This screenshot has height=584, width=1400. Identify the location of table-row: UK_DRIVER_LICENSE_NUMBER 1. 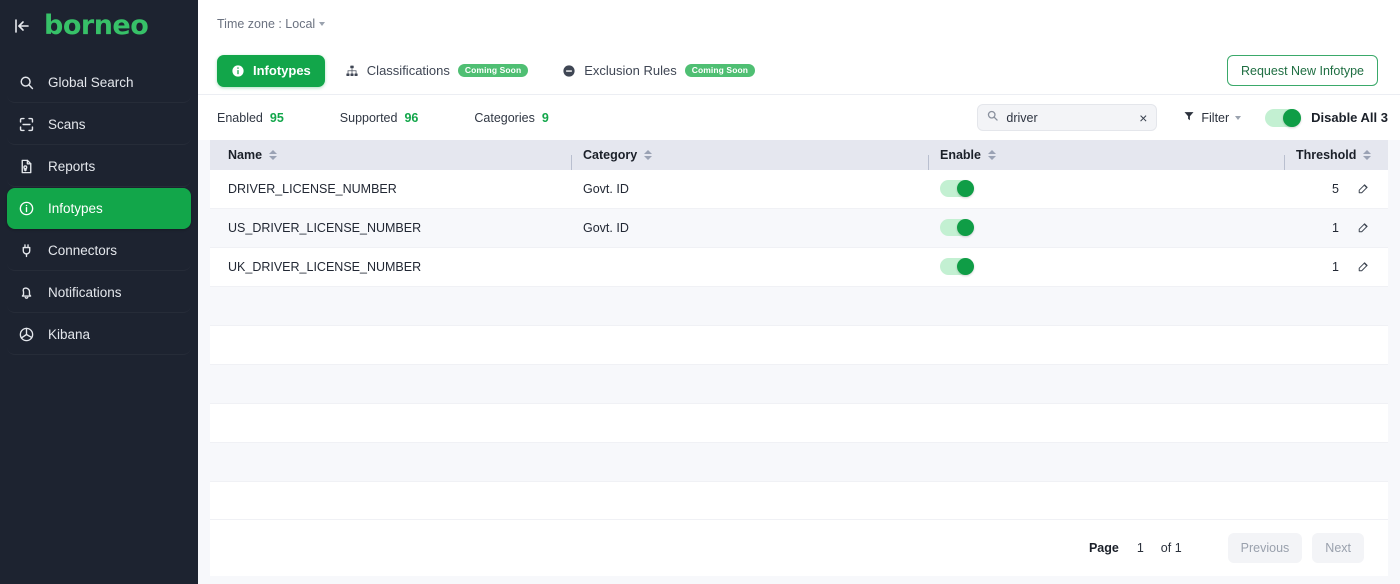
(799, 267).